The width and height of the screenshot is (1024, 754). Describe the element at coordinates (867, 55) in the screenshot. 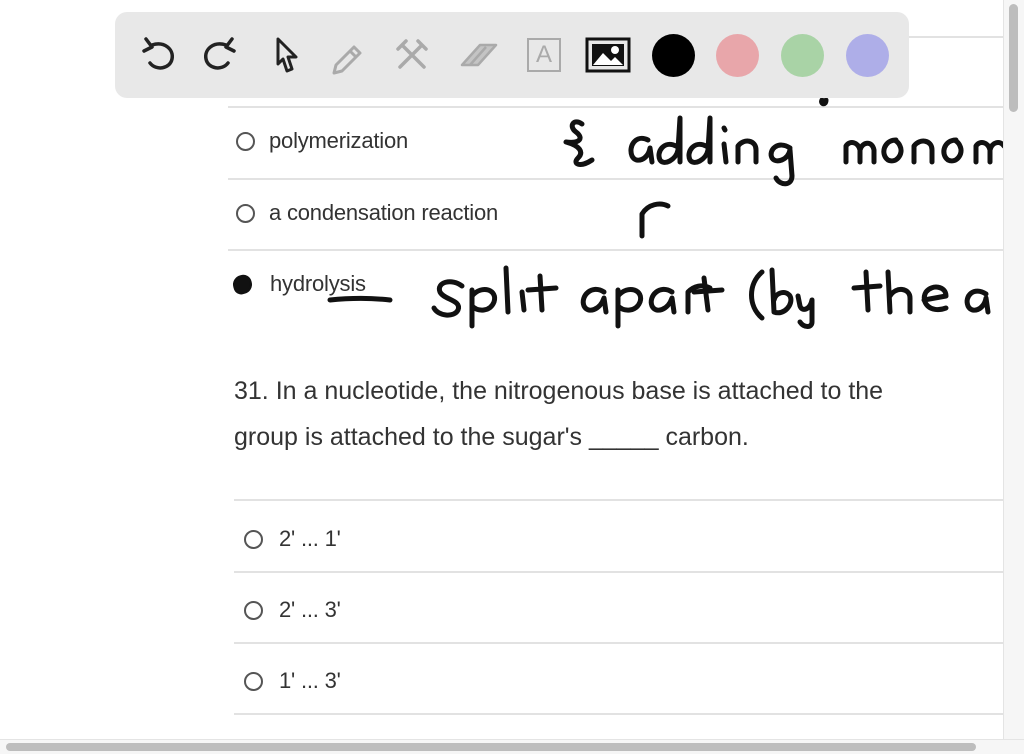

I see `color-swatch-lavender` at that location.